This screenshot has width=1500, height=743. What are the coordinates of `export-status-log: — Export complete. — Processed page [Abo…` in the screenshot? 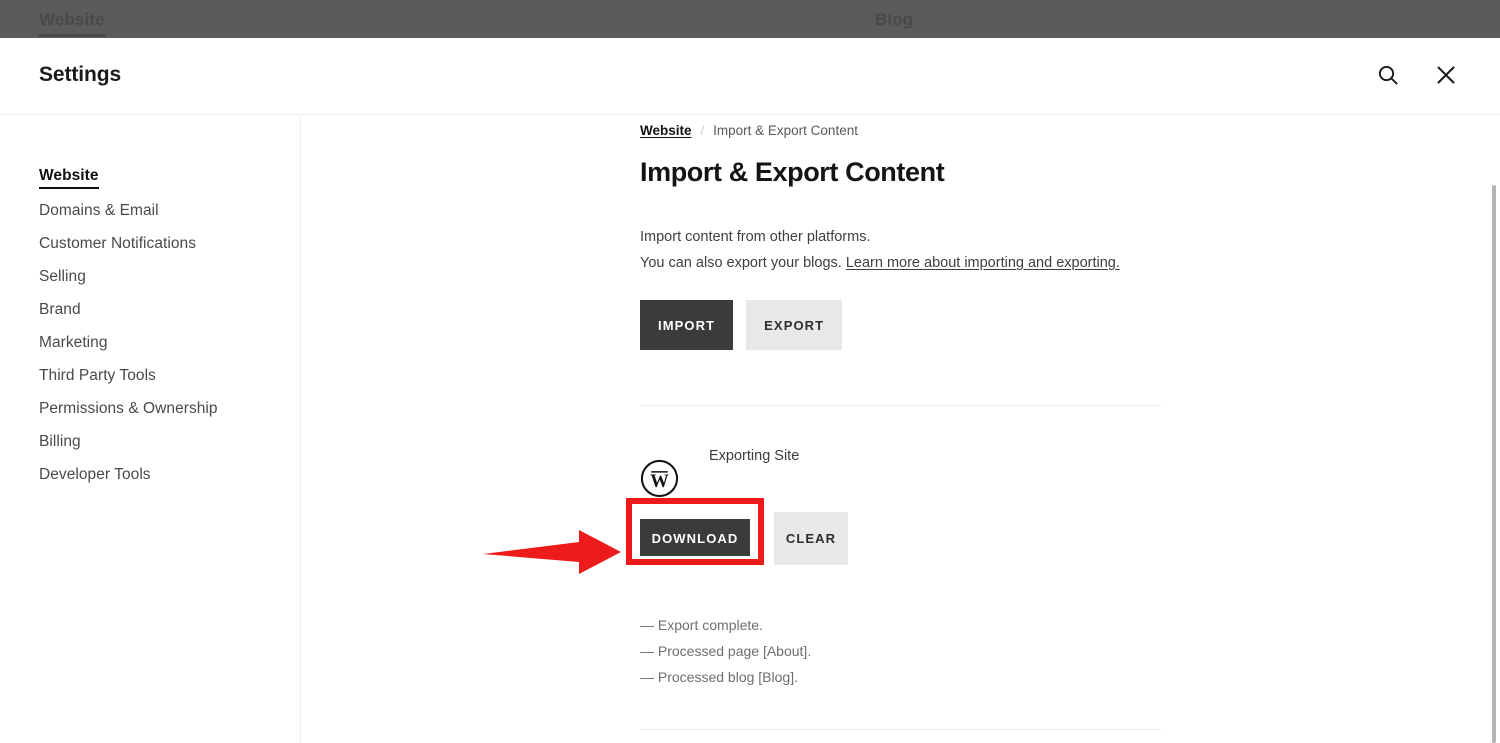 It's located at (901, 651).